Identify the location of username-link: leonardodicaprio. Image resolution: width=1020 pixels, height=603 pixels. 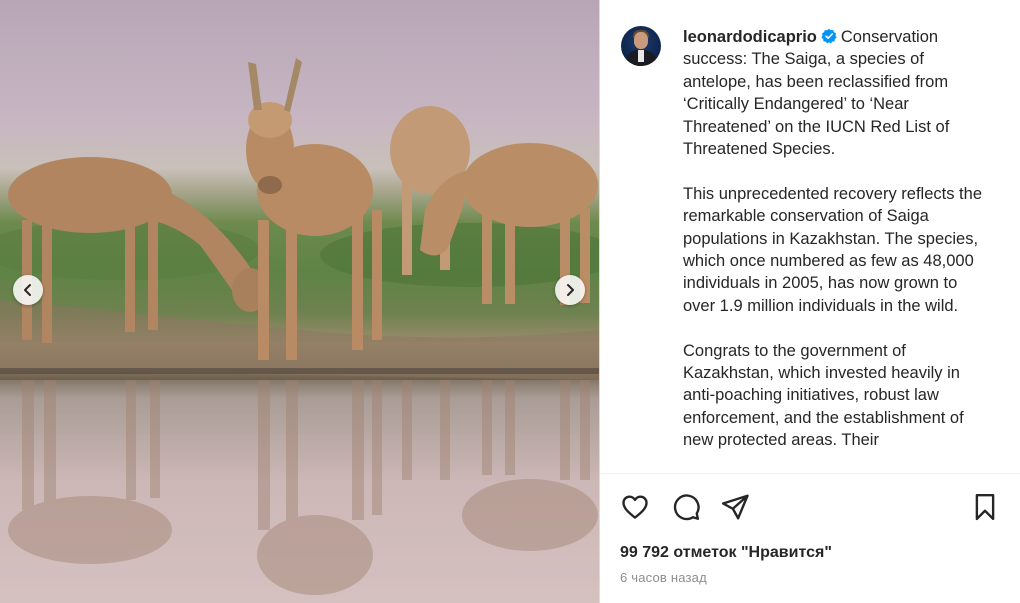
(750, 37).